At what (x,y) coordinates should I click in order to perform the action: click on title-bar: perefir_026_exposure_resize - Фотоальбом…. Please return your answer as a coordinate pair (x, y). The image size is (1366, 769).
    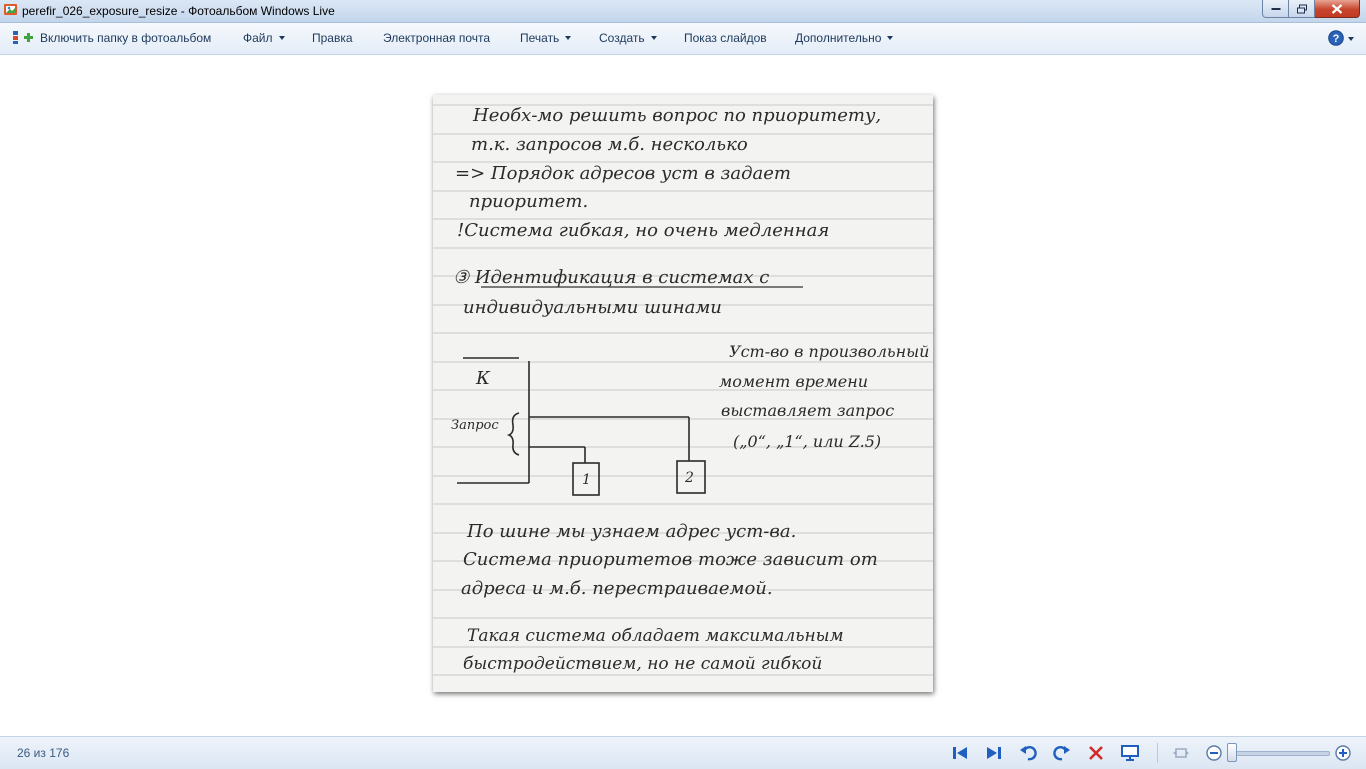
    Looking at the image, I should click on (683, 11).